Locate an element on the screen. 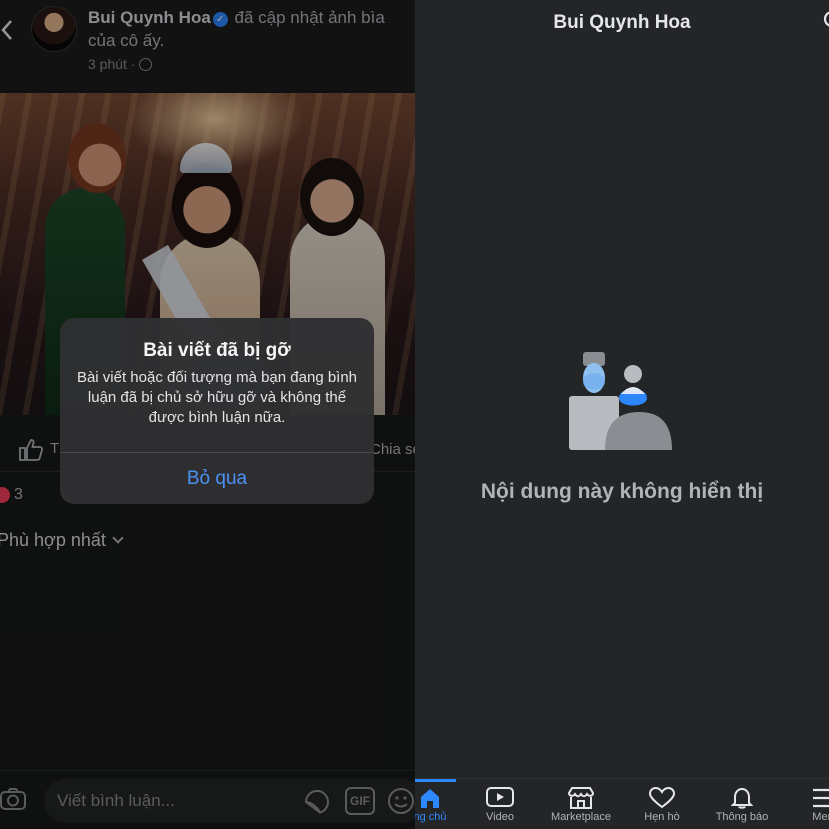 Image resolution: width=829 pixels, height=829 pixels. like-label: T is located at coordinates (54, 448).